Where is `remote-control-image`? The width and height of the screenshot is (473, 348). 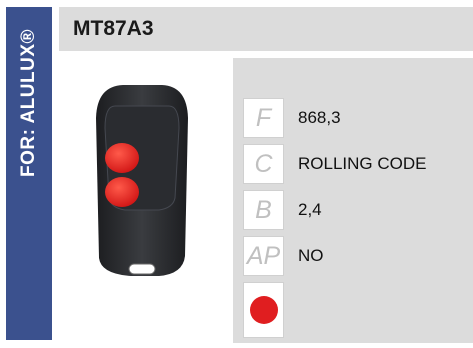 remote-control-image is located at coordinates (142, 180).